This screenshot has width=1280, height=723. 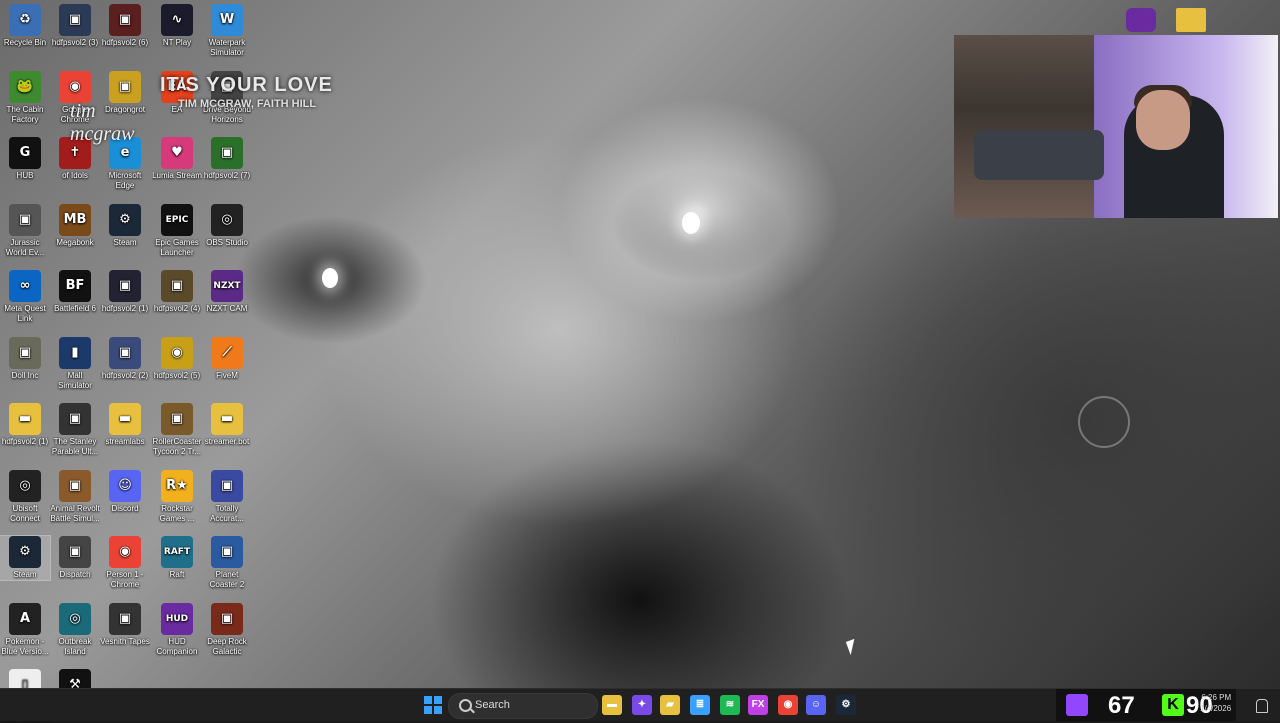 I want to click on desktop-icon: ▣ Dispatch, so click(x=75, y=558).